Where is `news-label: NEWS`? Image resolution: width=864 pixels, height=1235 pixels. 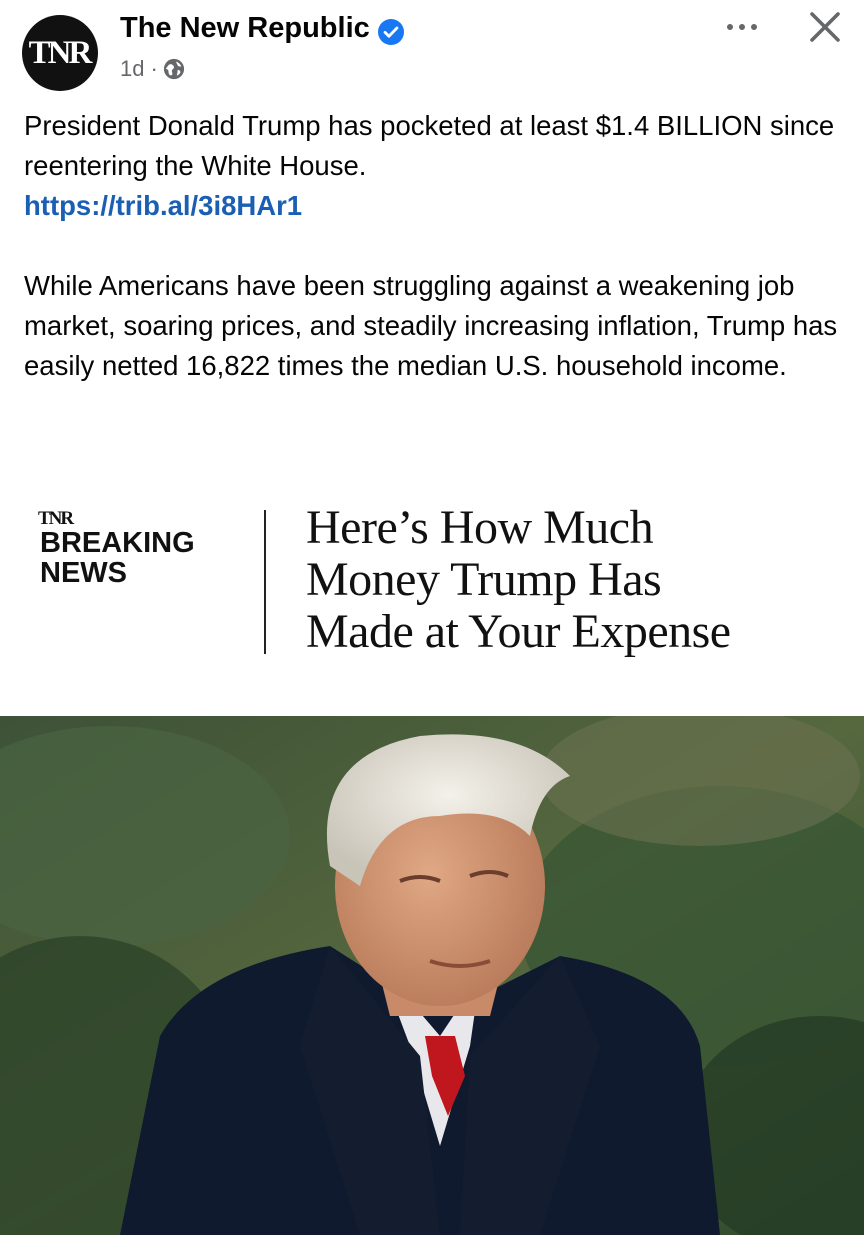
news-label: NEWS is located at coordinates (83, 573).